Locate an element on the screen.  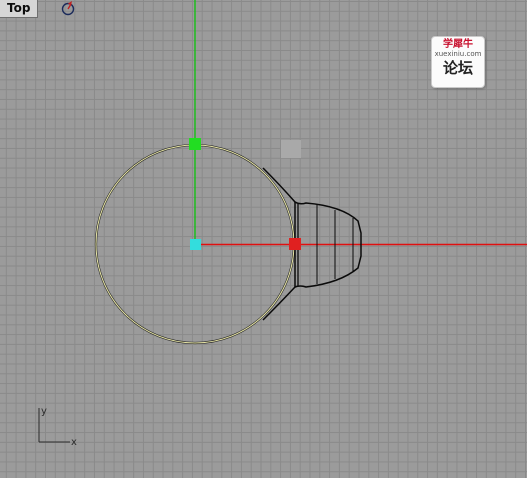
watermark-url: xuexiniu.com is located at coordinates (458, 54).